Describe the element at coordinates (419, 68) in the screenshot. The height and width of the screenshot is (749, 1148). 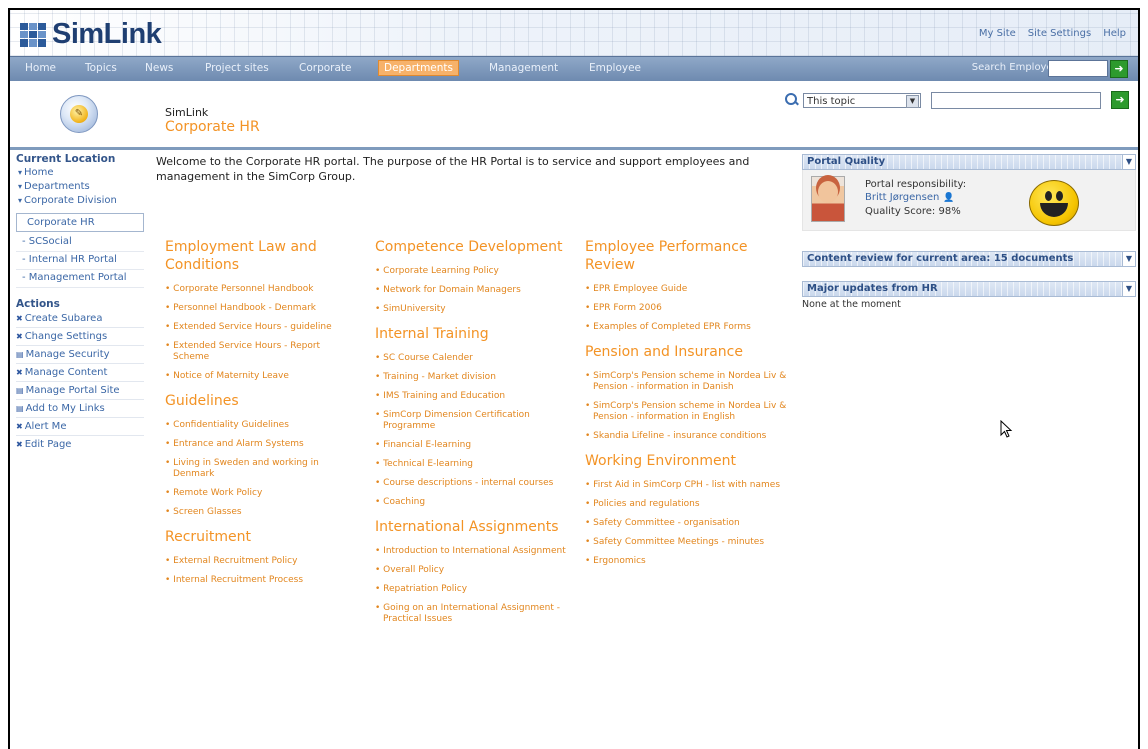
I see `nav-departments: Departments` at that location.